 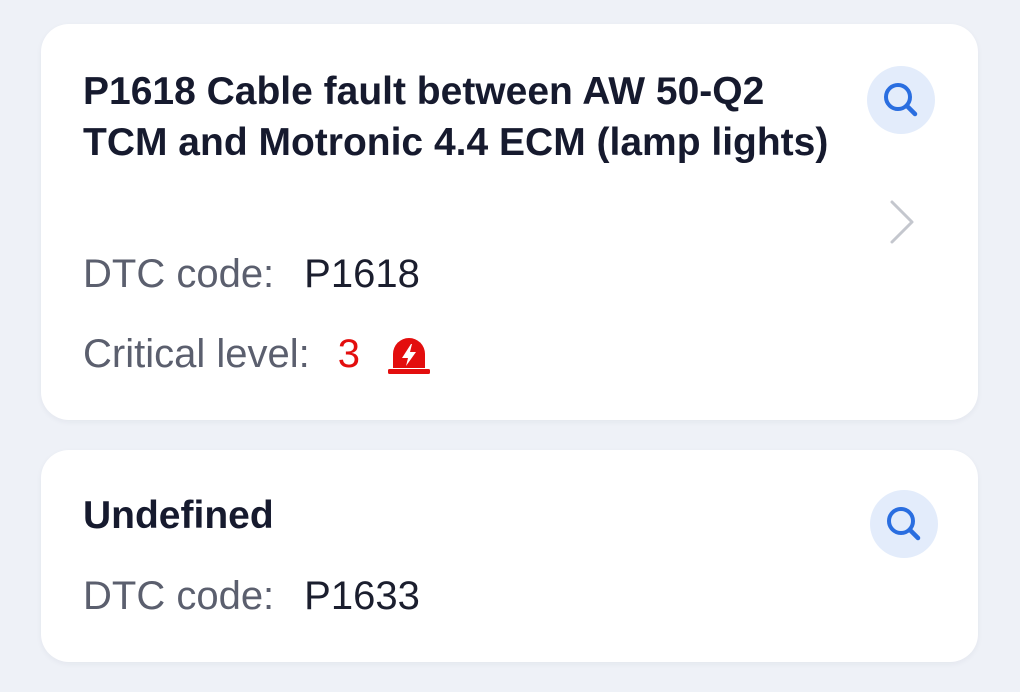 I want to click on critical-level-label: Critical level:, so click(x=196, y=354).